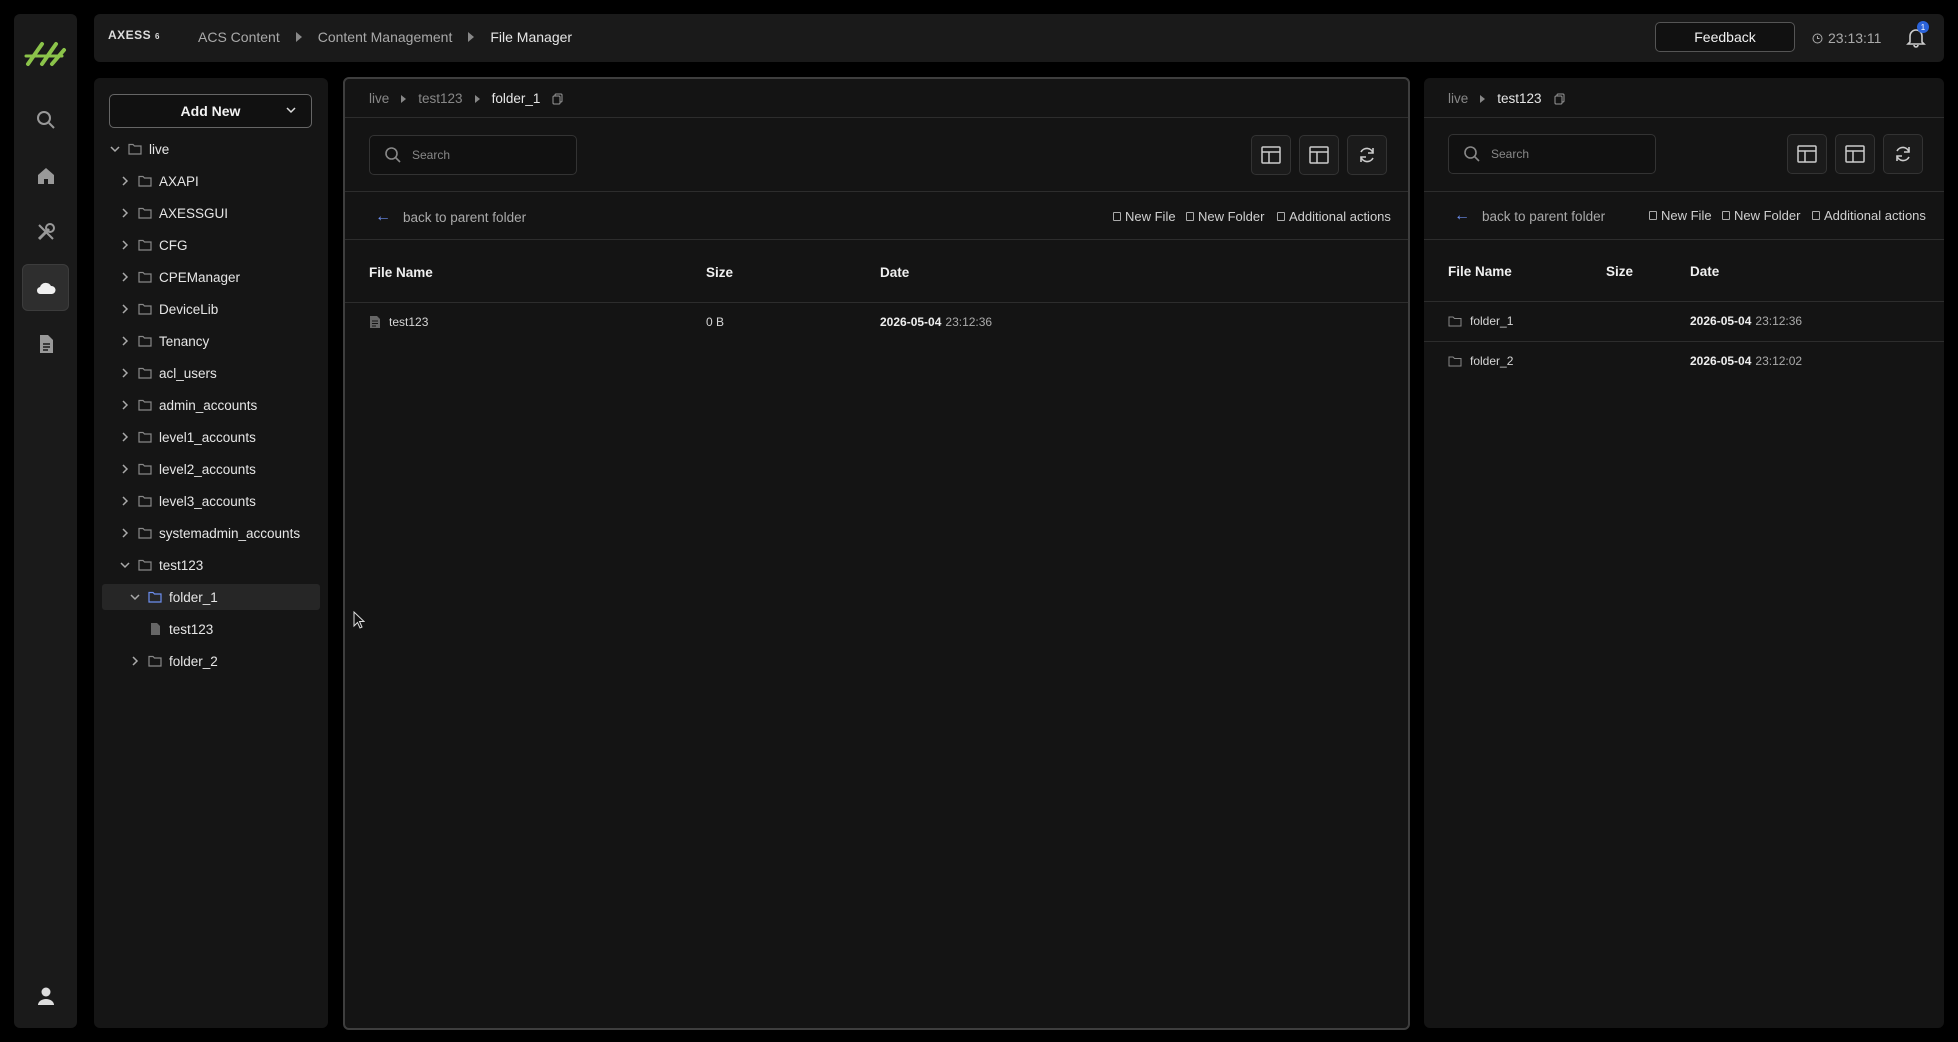 The image size is (1958, 1042). Describe the element at coordinates (1725, 37) in the screenshot. I see `feedback-button: Feedback` at that location.